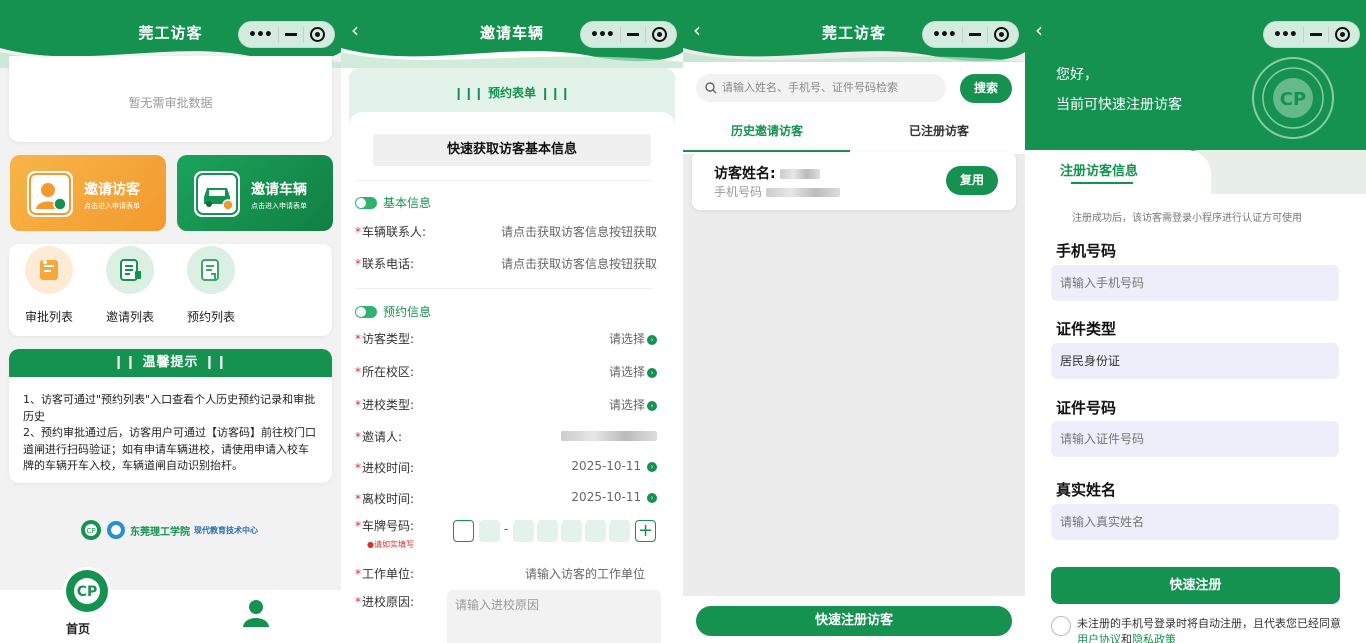 The height and width of the screenshot is (643, 1366). What do you see at coordinates (1154, 638) in the screenshot?
I see `privacy-policy-link: 隐私政策` at bounding box center [1154, 638].